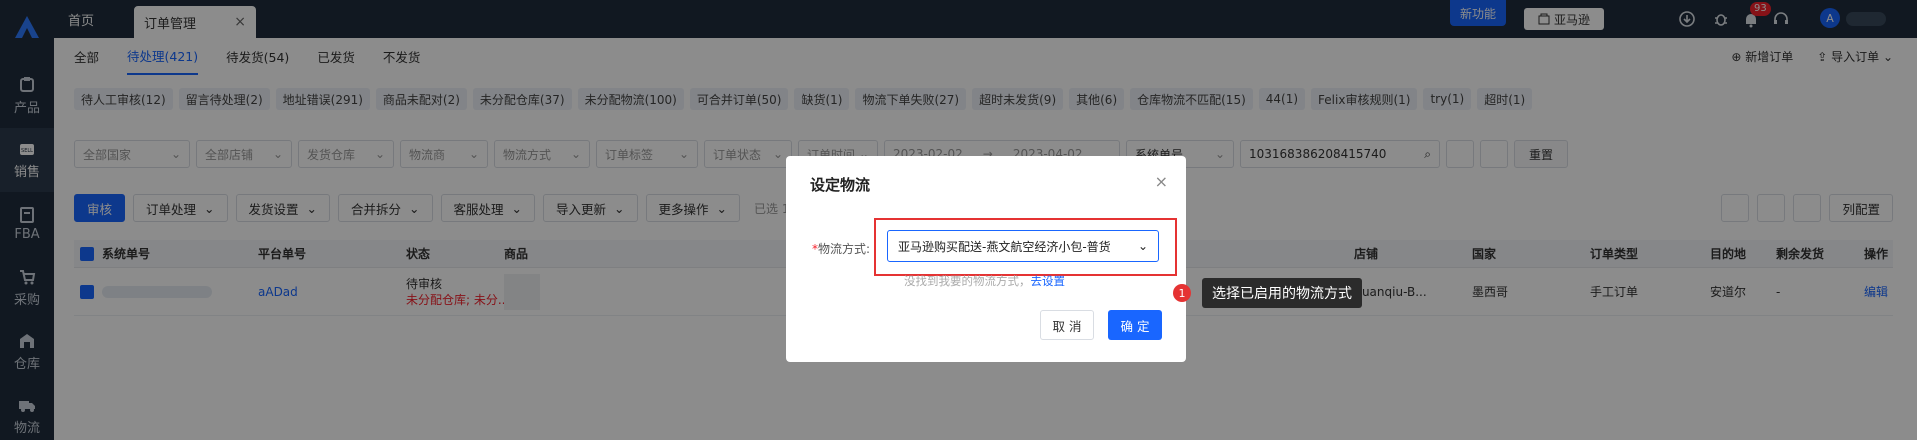 Image resolution: width=1917 pixels, height=440 pixels. I want to click on dialog-title: 设定物流, so click(840, 185).